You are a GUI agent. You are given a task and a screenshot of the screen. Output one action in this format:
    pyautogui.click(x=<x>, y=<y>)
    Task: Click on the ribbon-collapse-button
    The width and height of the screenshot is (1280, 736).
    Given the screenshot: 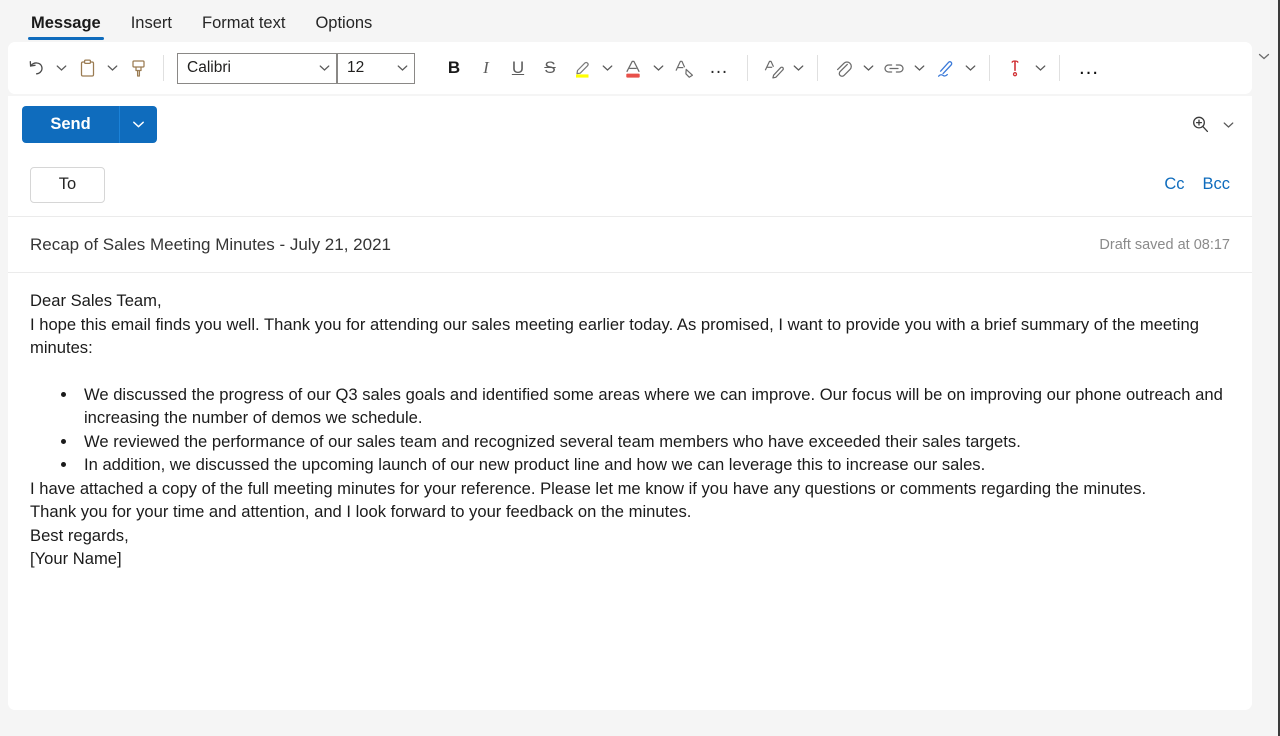 What is the action you would take?
    pyautogui.click(x=1264, y=56)
    